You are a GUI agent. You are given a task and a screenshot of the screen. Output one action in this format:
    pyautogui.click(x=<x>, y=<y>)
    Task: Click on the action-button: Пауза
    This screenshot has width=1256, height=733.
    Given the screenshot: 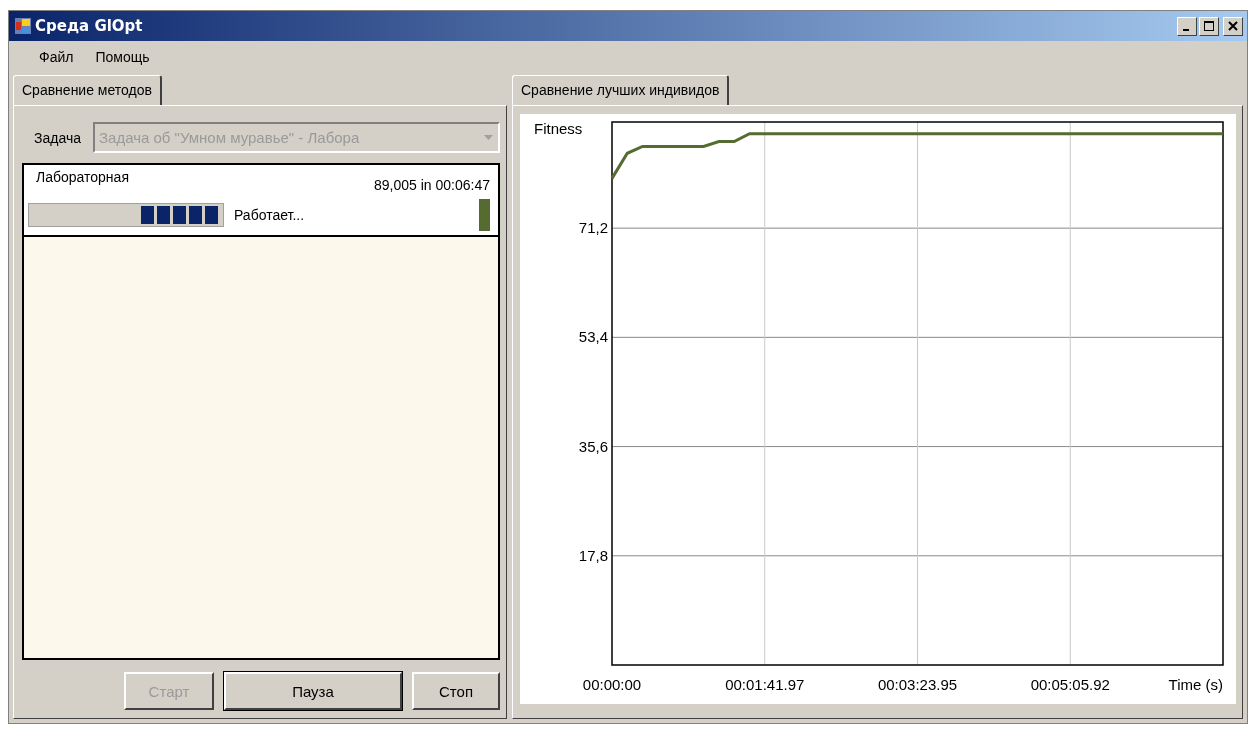 What is the action you would take?
    pyautogui.click(x=313, y=691)
    